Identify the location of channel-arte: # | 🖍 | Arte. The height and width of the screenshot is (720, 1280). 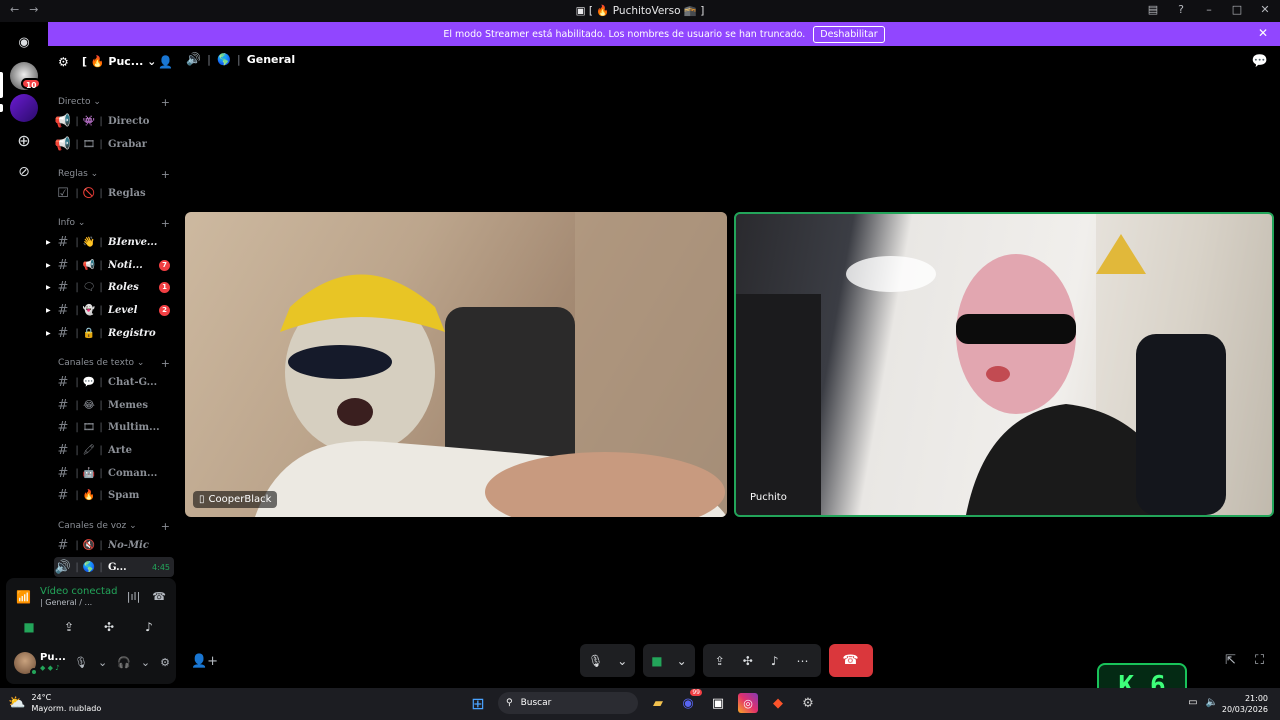
(114, 450).